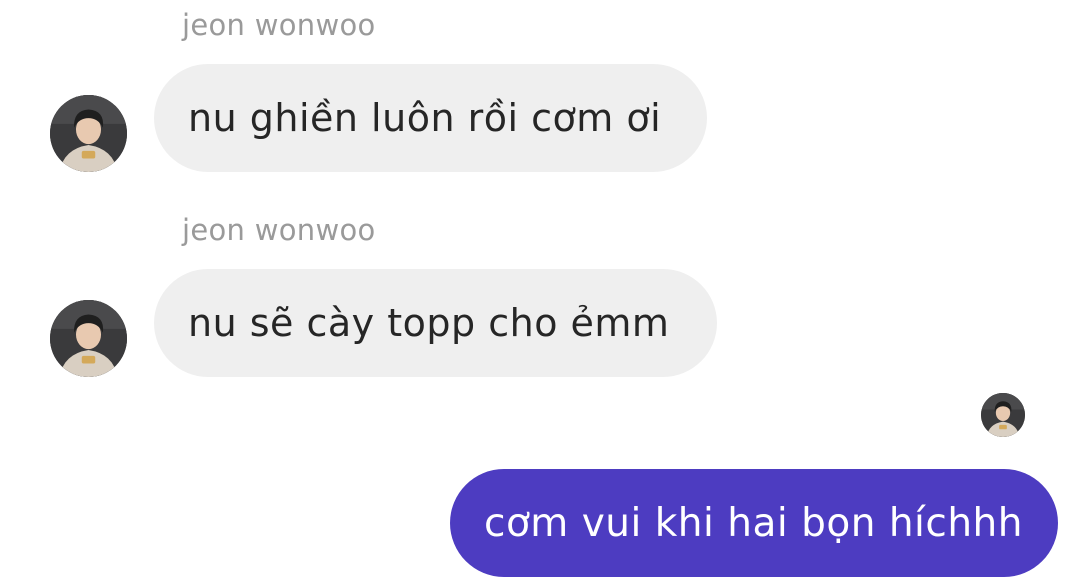  What do you see at coordinates (435, 323) in the screenshot?
I see `message-bubble: nu sẽ cày topp cho ẻmm` at bounding box center [435, 323].